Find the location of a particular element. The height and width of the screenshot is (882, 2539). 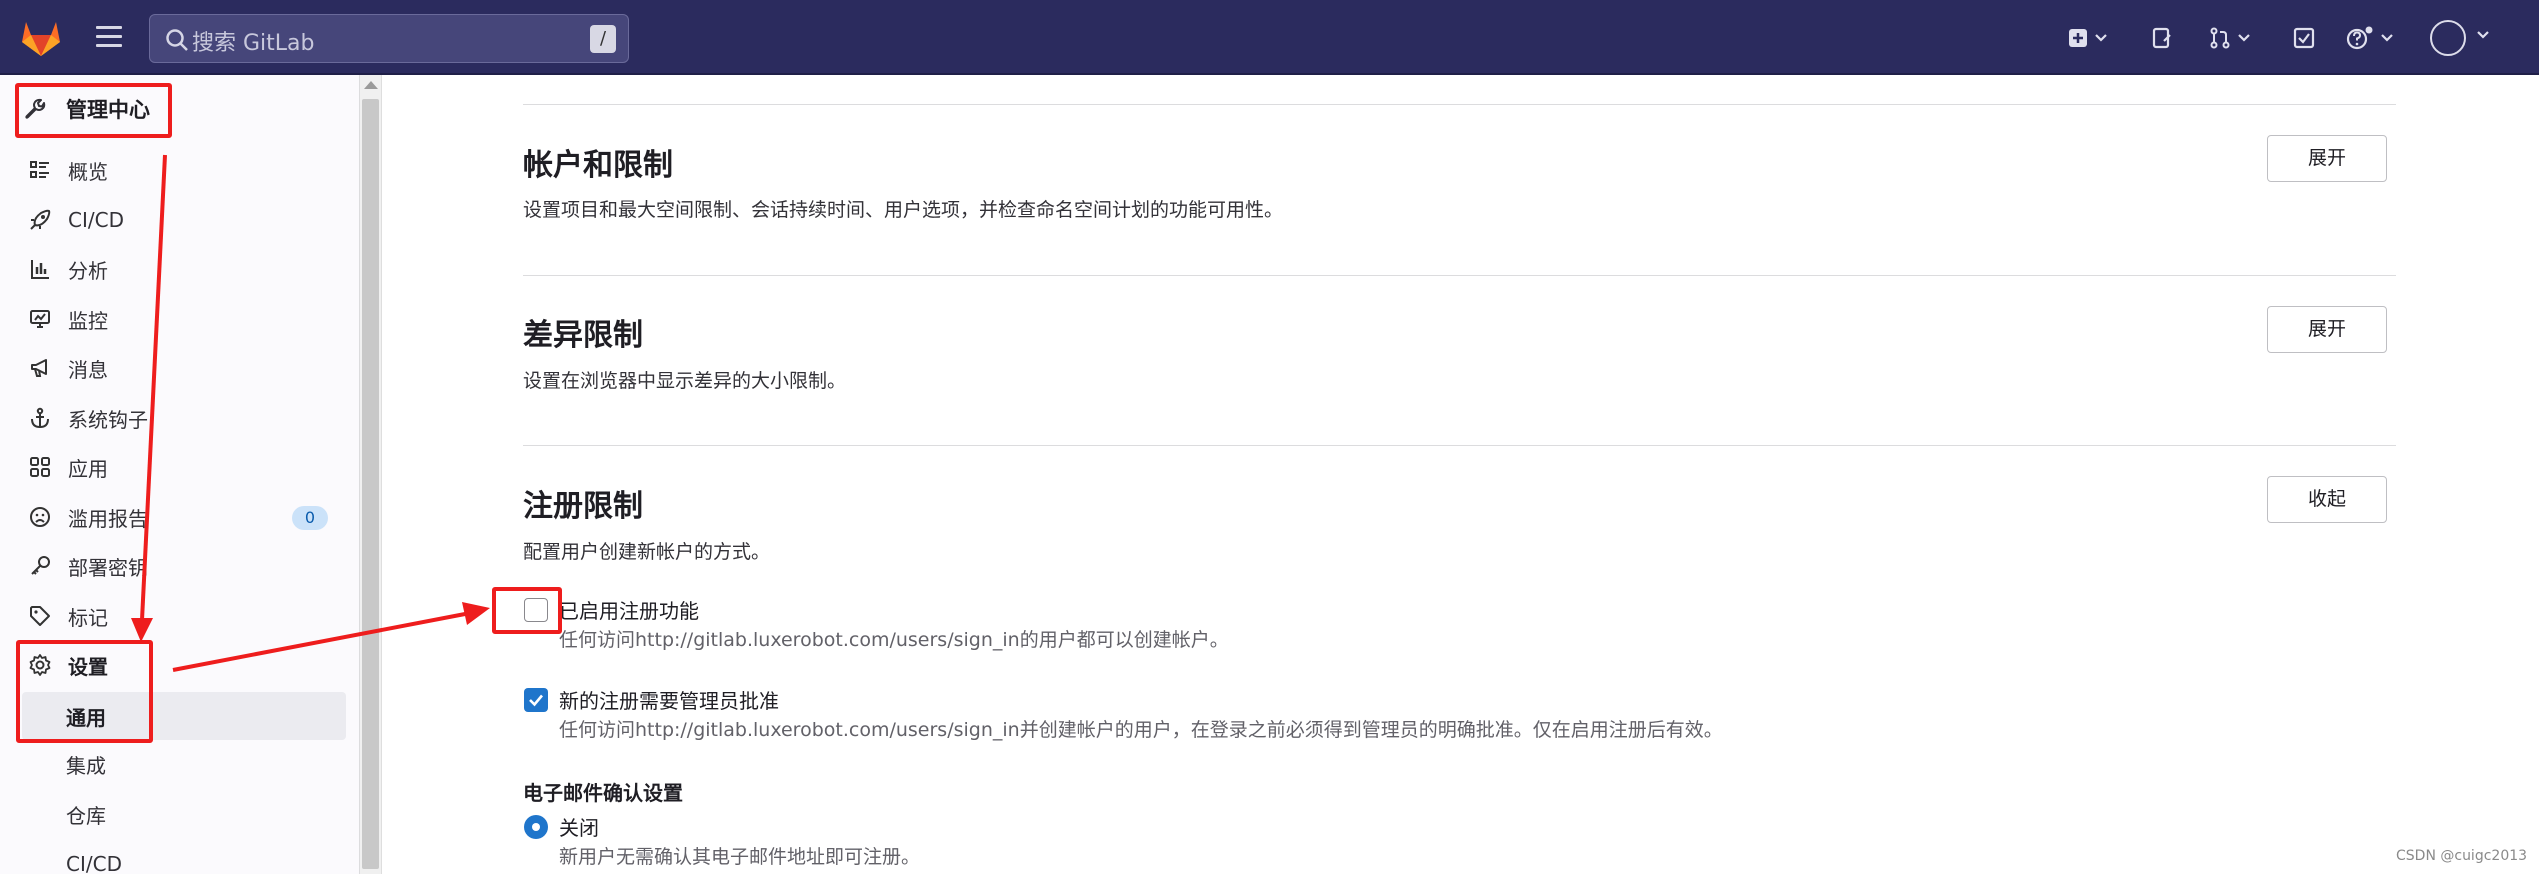

bullhorn-icon is located at coordinates (39, 368).